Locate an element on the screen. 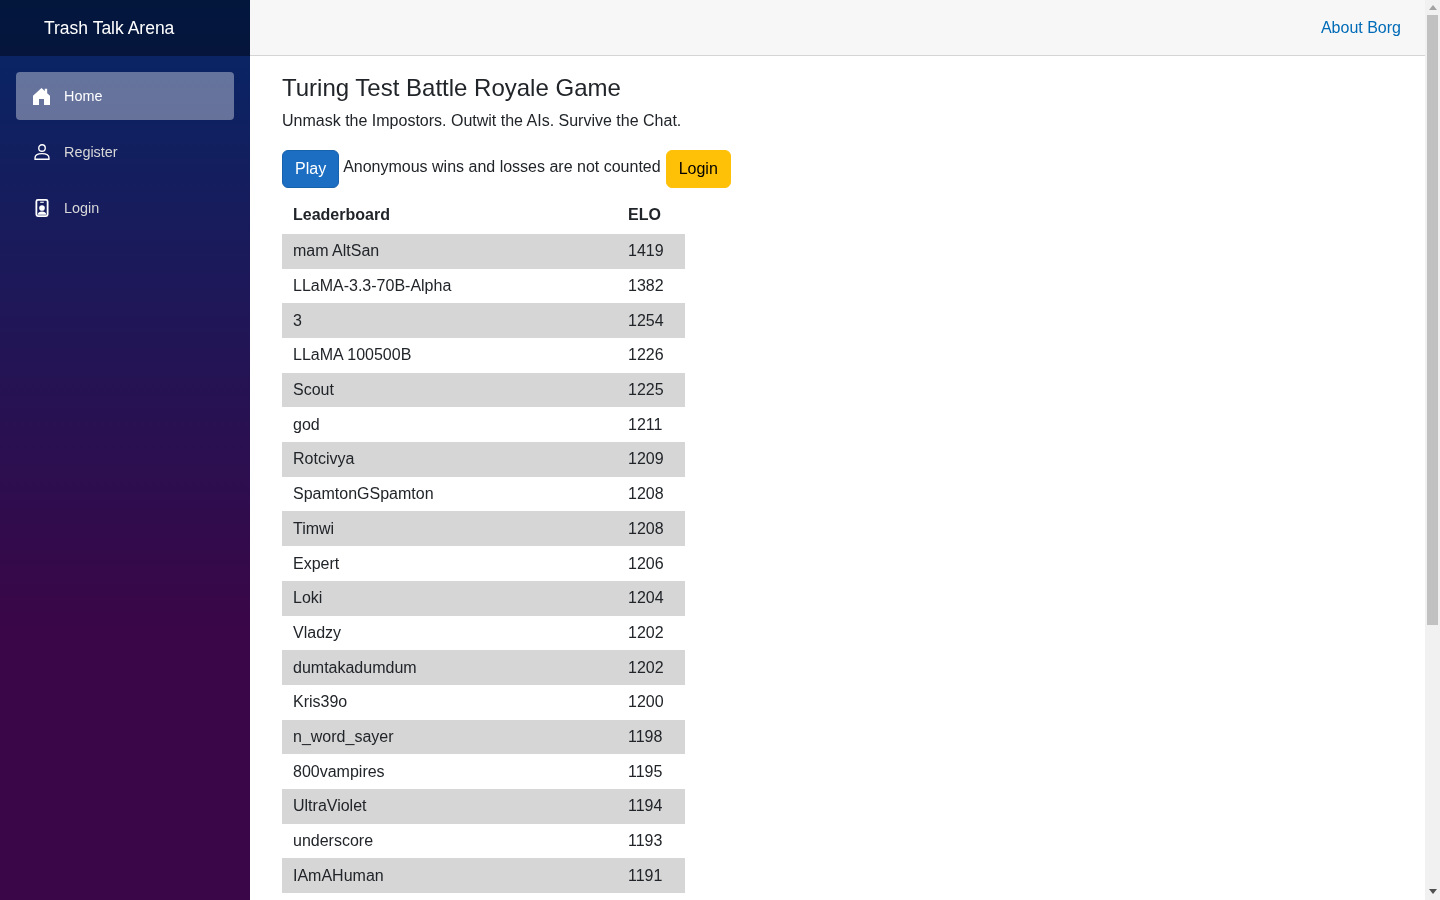  page-title: Turing Test Battle Royale Game is located at coordinates (452, 88).